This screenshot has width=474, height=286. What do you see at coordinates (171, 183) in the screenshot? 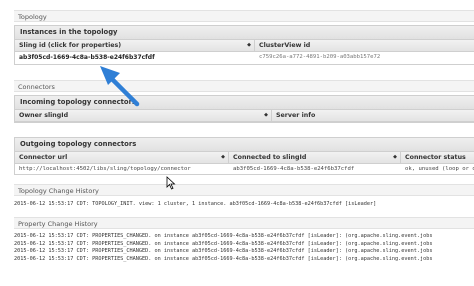
I see `mouse-cursor-icon` at bounding box center [171, 183].